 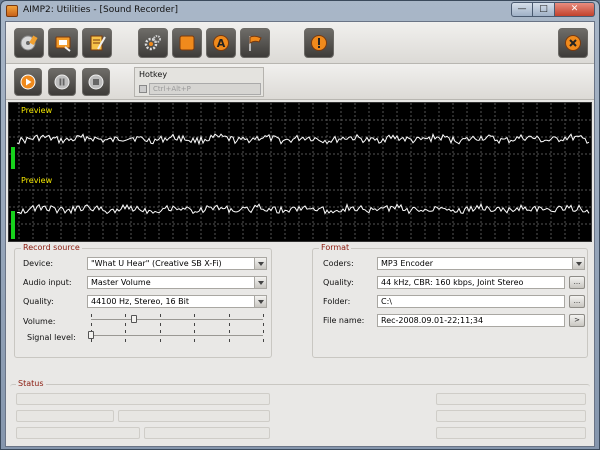 What do you see at coordinates (481, 263) in the screenshot?
I see `coders-select: MP3 Encoder` at bounding box center [481, 263].